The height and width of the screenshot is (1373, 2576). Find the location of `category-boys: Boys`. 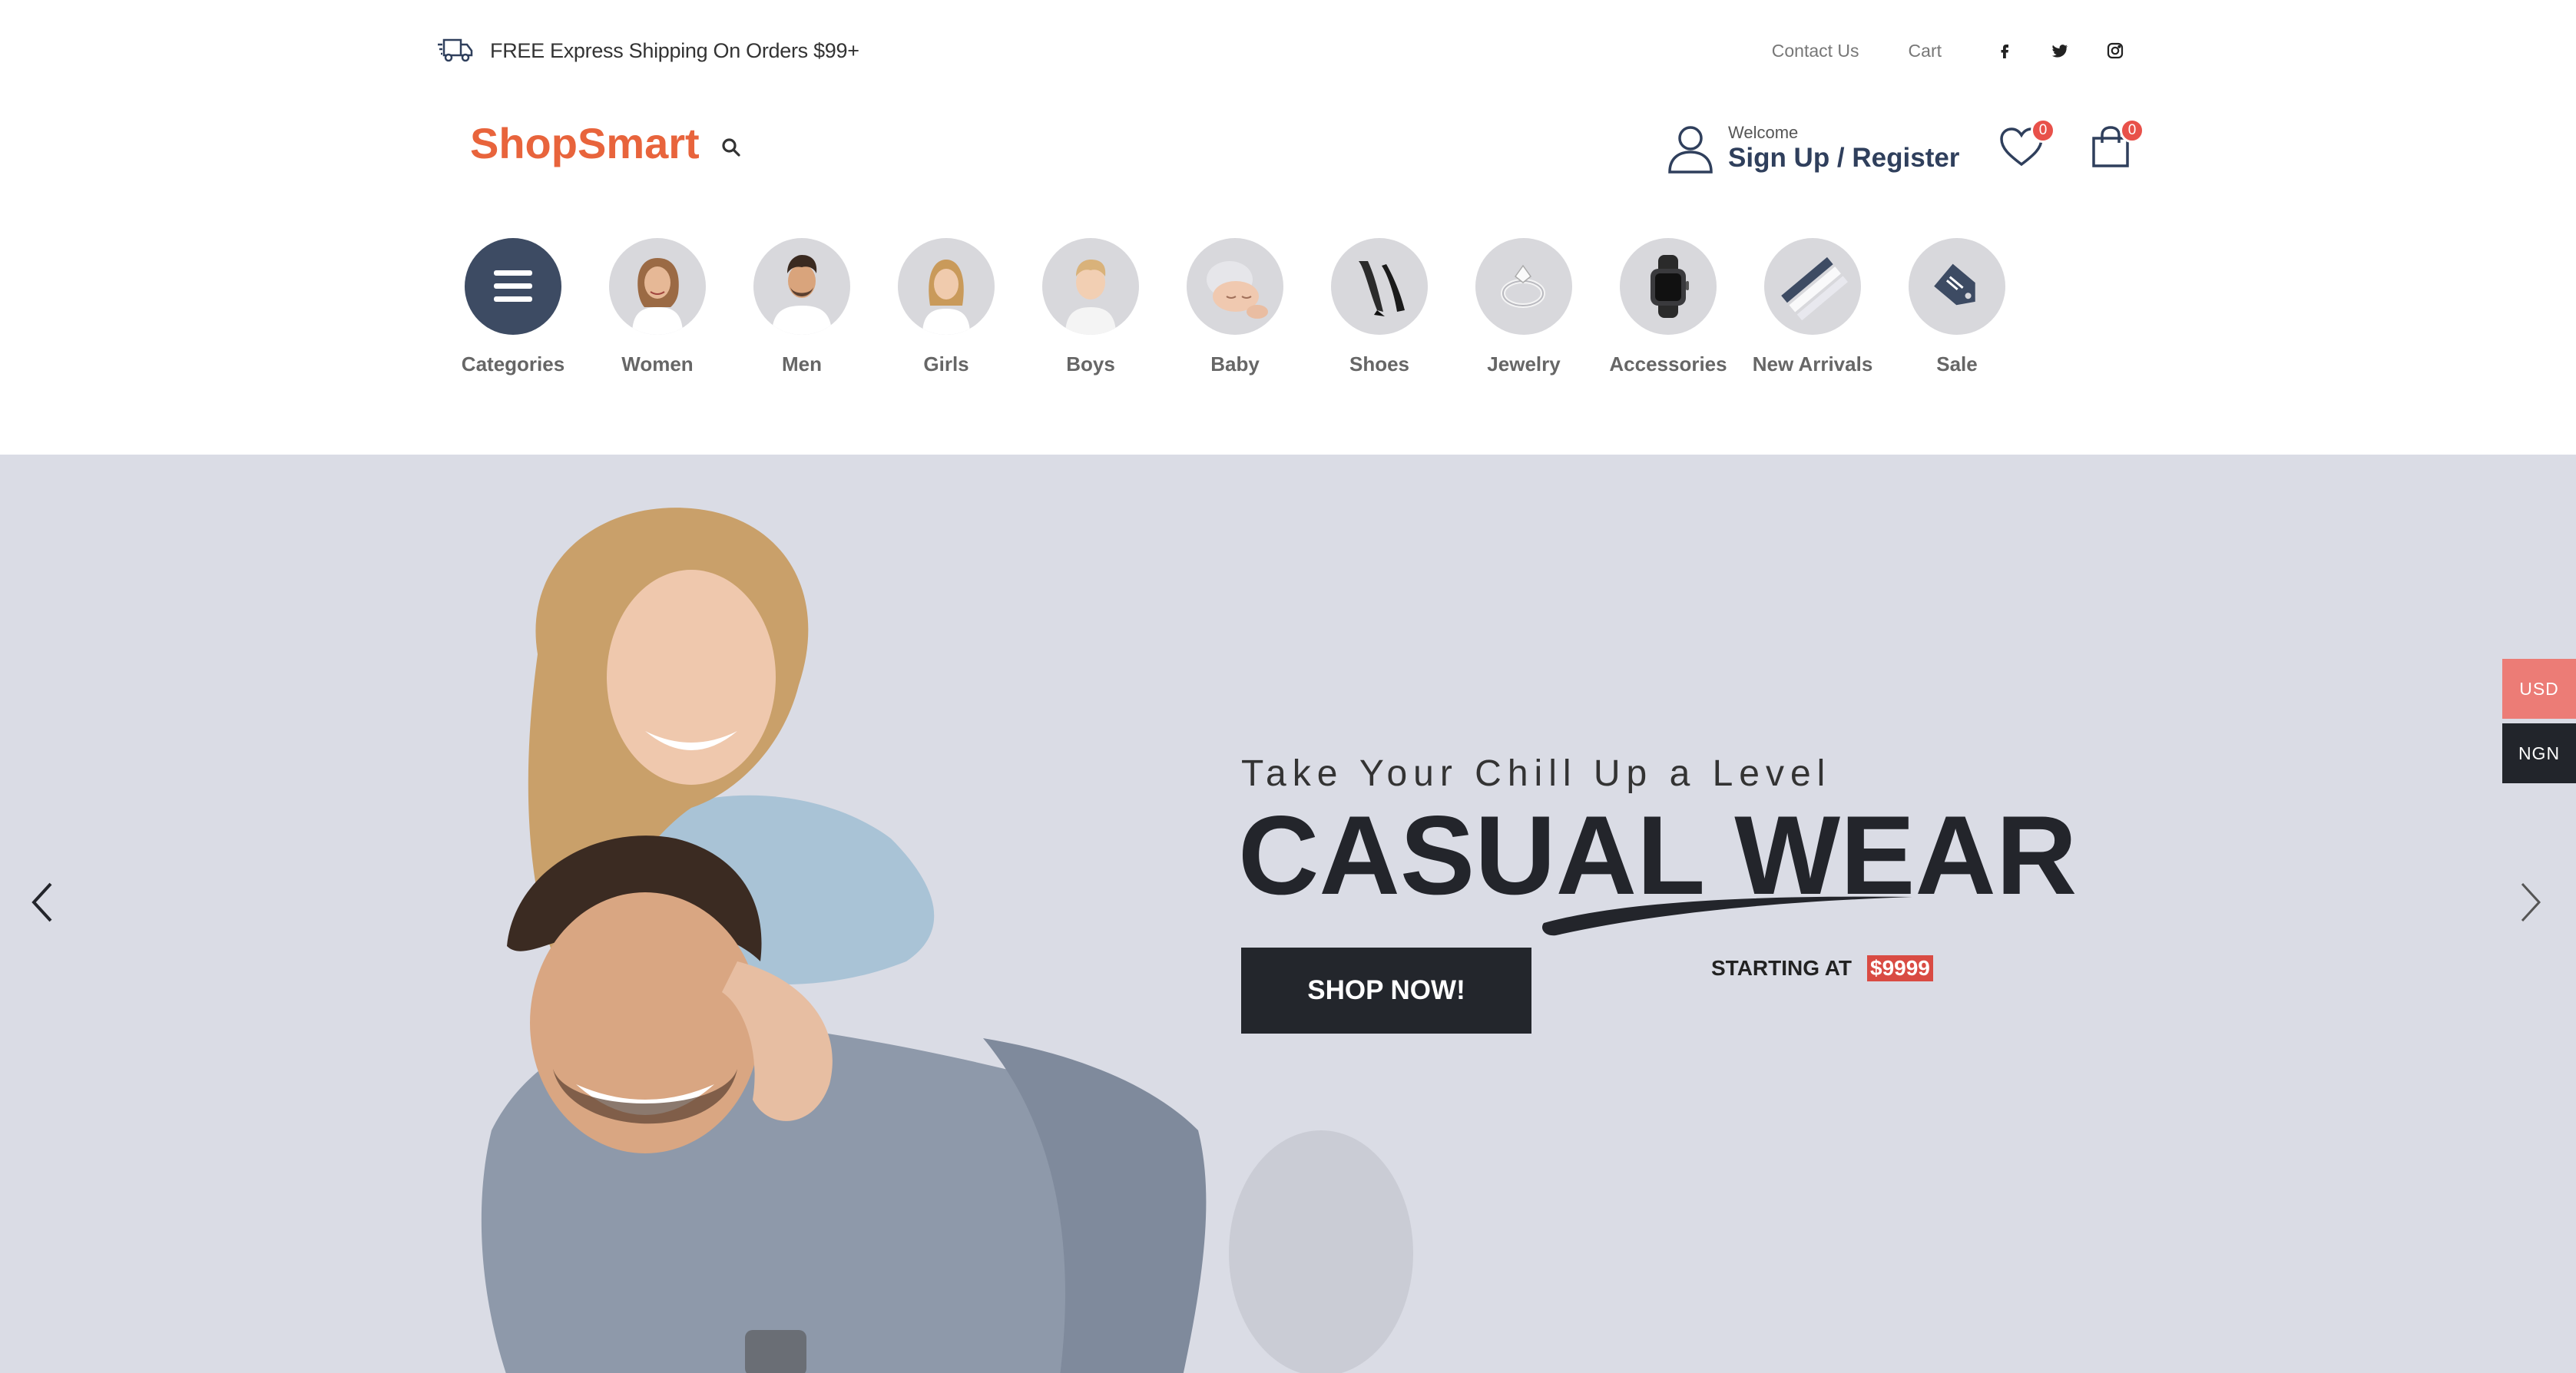

category-boys: Boys is located at coordinates (1090, 309).